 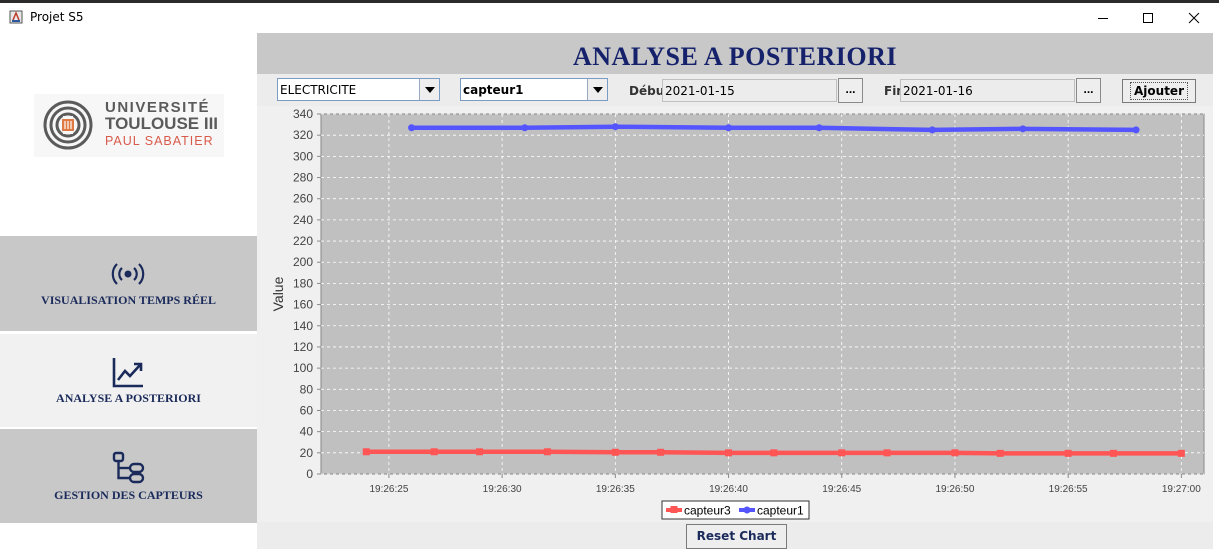 I want to click on y-tick-label: 340, so click(x=303, y=114).